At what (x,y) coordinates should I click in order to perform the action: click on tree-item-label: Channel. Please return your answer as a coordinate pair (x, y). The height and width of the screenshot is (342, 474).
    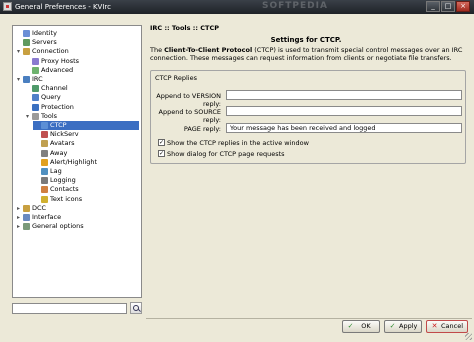
    Looking at the image, I should click on (54, 88).